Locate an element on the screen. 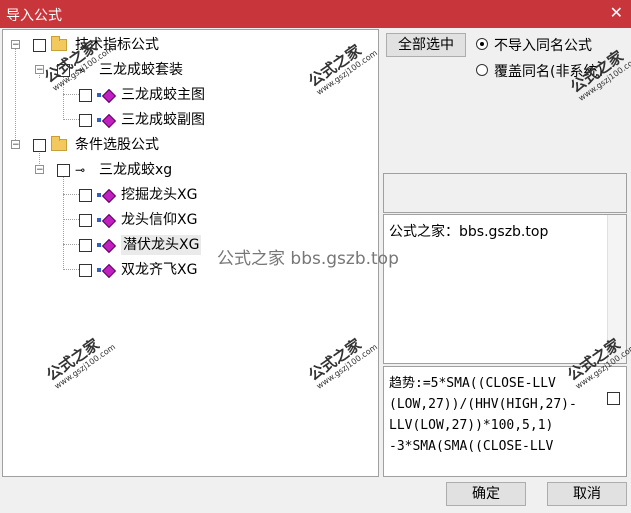 The width and height of the screenshot is (631, 513). close-icon: ✕ is located at coordinates (616, 12).